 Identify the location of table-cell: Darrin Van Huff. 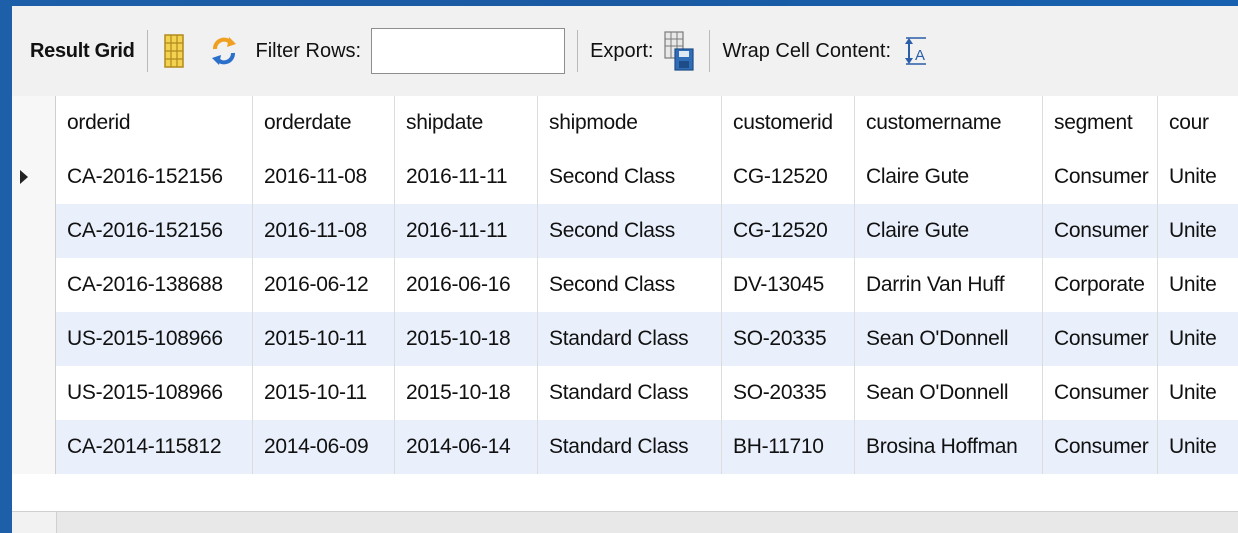
(949, 285).